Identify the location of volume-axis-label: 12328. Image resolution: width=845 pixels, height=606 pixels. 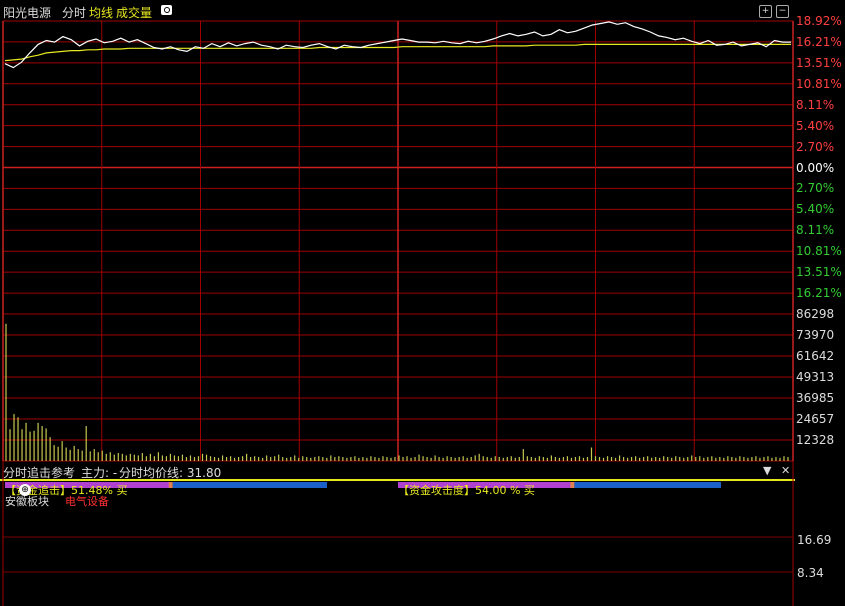
(815, 440).